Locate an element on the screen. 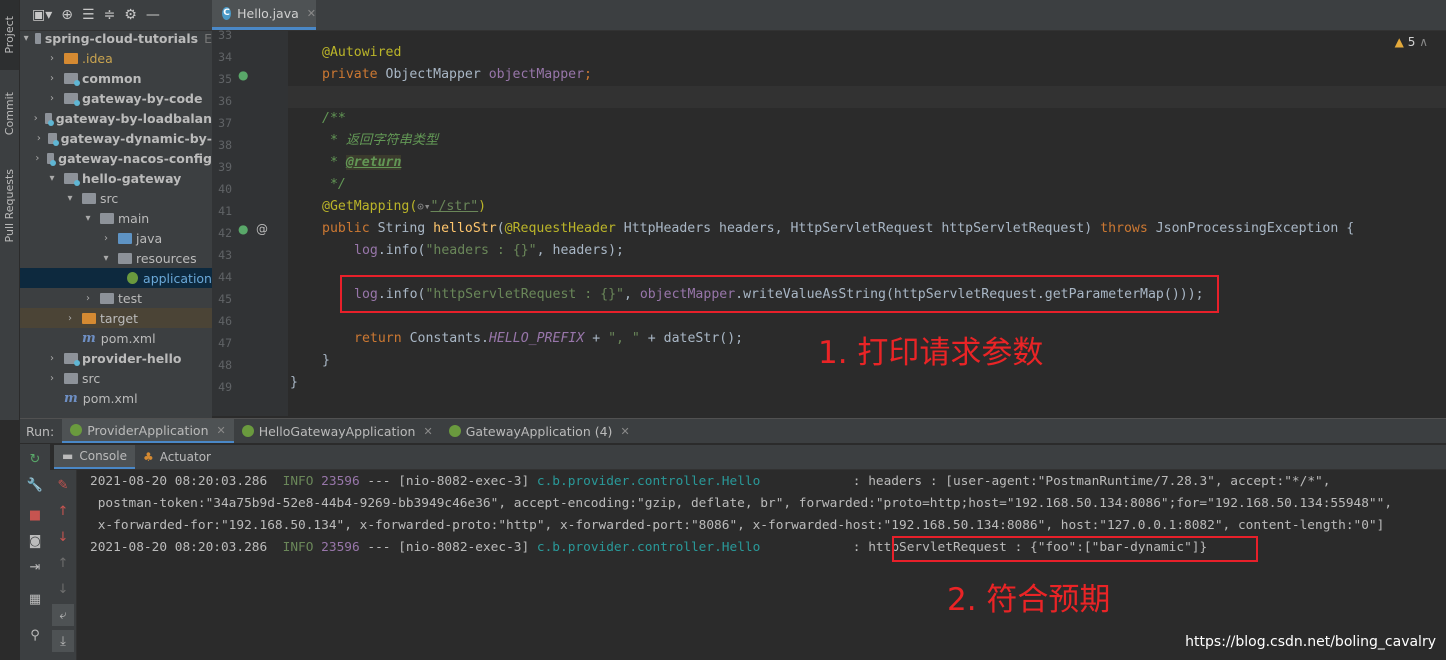 This screenshot has width=1446, height=660. locate-icon: ⊕ is located at coordinates (67, 15).